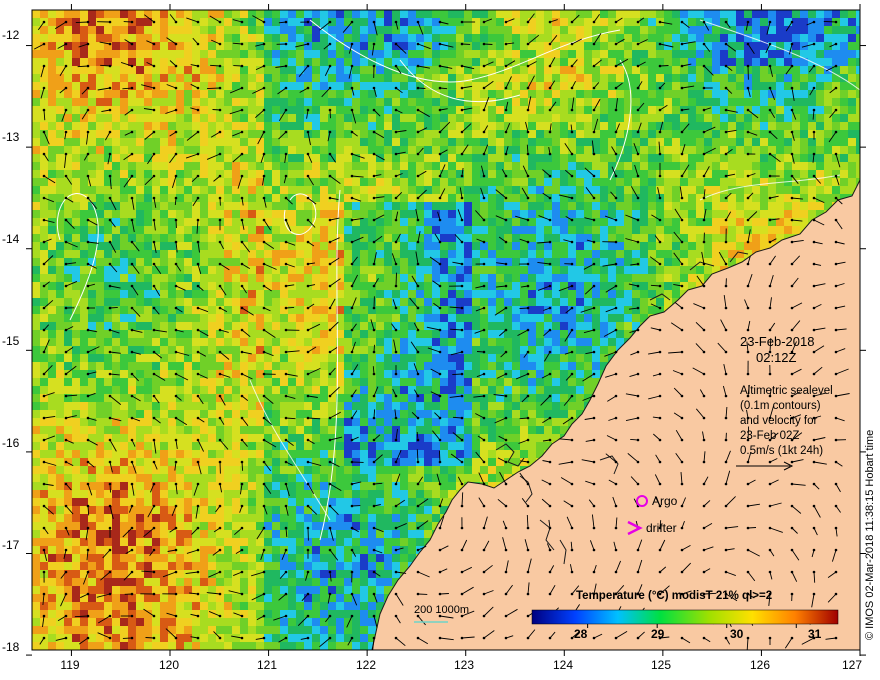 The width and height of the screenshot is (880, 680). What do you see at coordinates (661, 528) in the screenshot?
I see `drifter-label: drifter` at bounding box center [661, 528].